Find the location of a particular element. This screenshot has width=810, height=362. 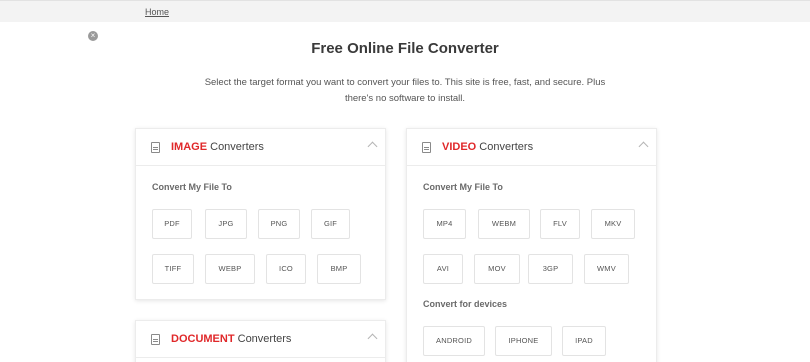

device-button-android: ANDROID is located at coordinates (454, 341).